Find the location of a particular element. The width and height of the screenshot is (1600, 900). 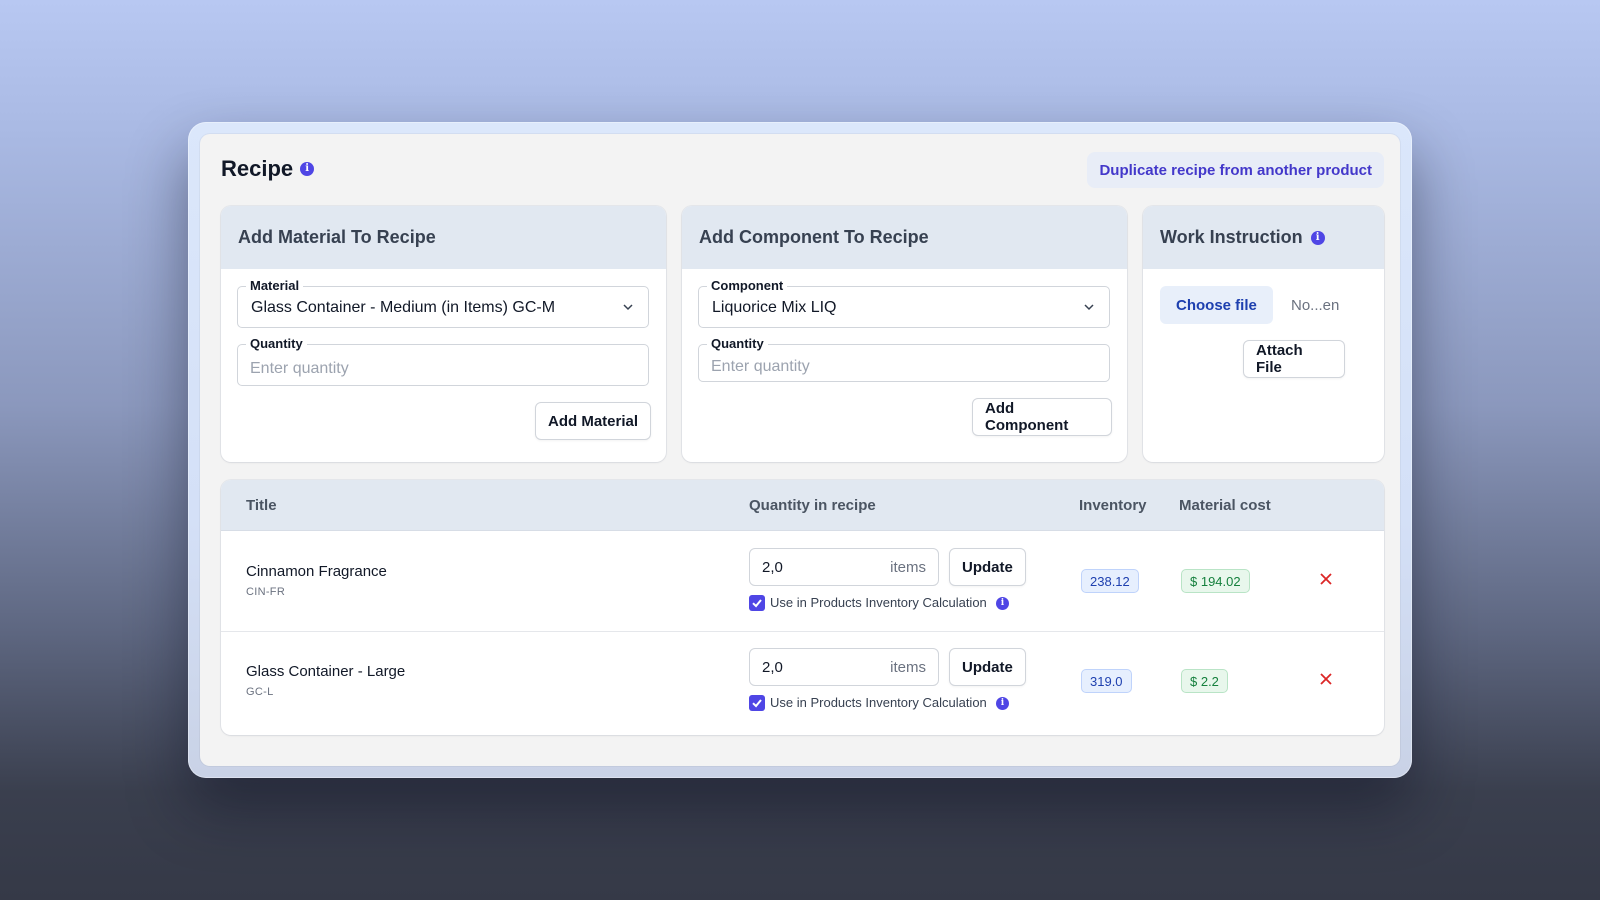

item-title: Glass Container - Large is located at coordinates (326, 671).